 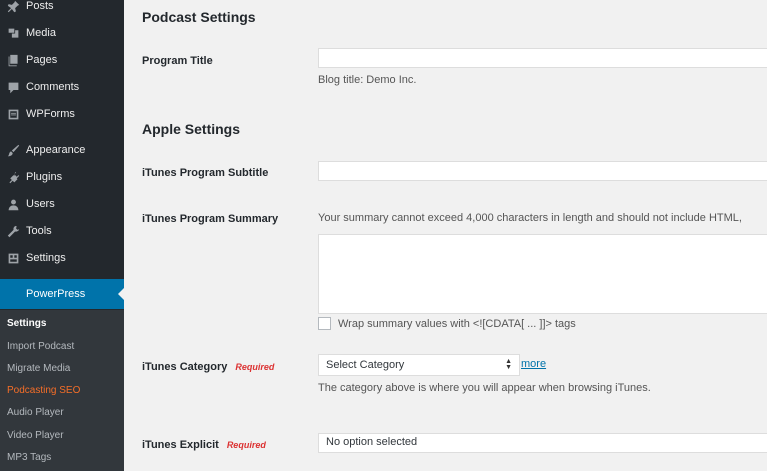 What do you see at coordinates (13, 114) in the screenshot?
I see `wpforms-icon` at bounding box center [13, 114].